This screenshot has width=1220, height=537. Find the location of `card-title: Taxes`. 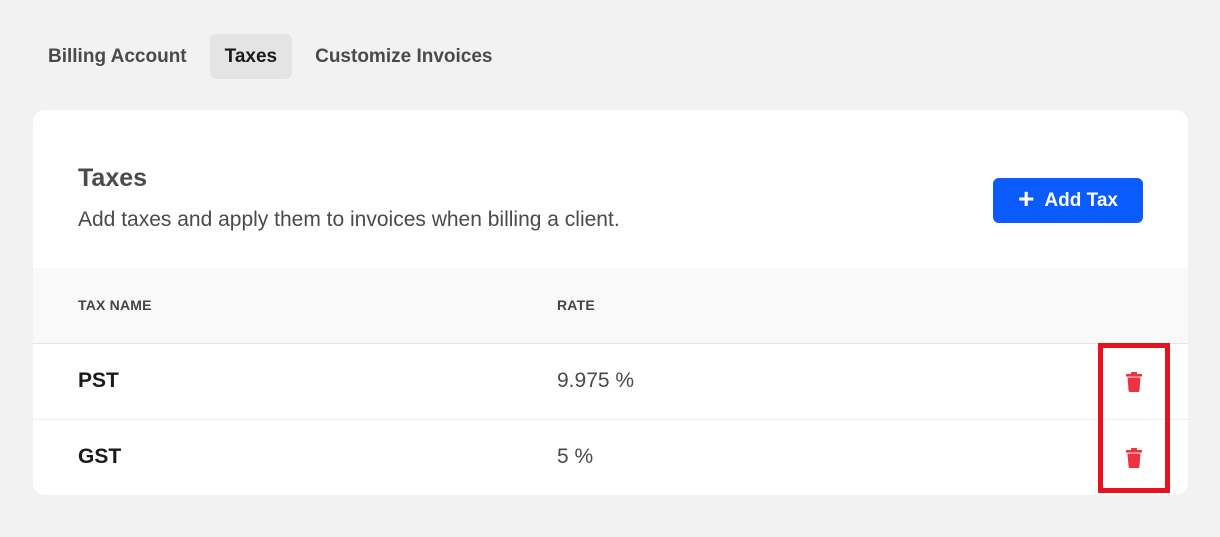

card-title: Taxes is located at coordinates (113, 178).